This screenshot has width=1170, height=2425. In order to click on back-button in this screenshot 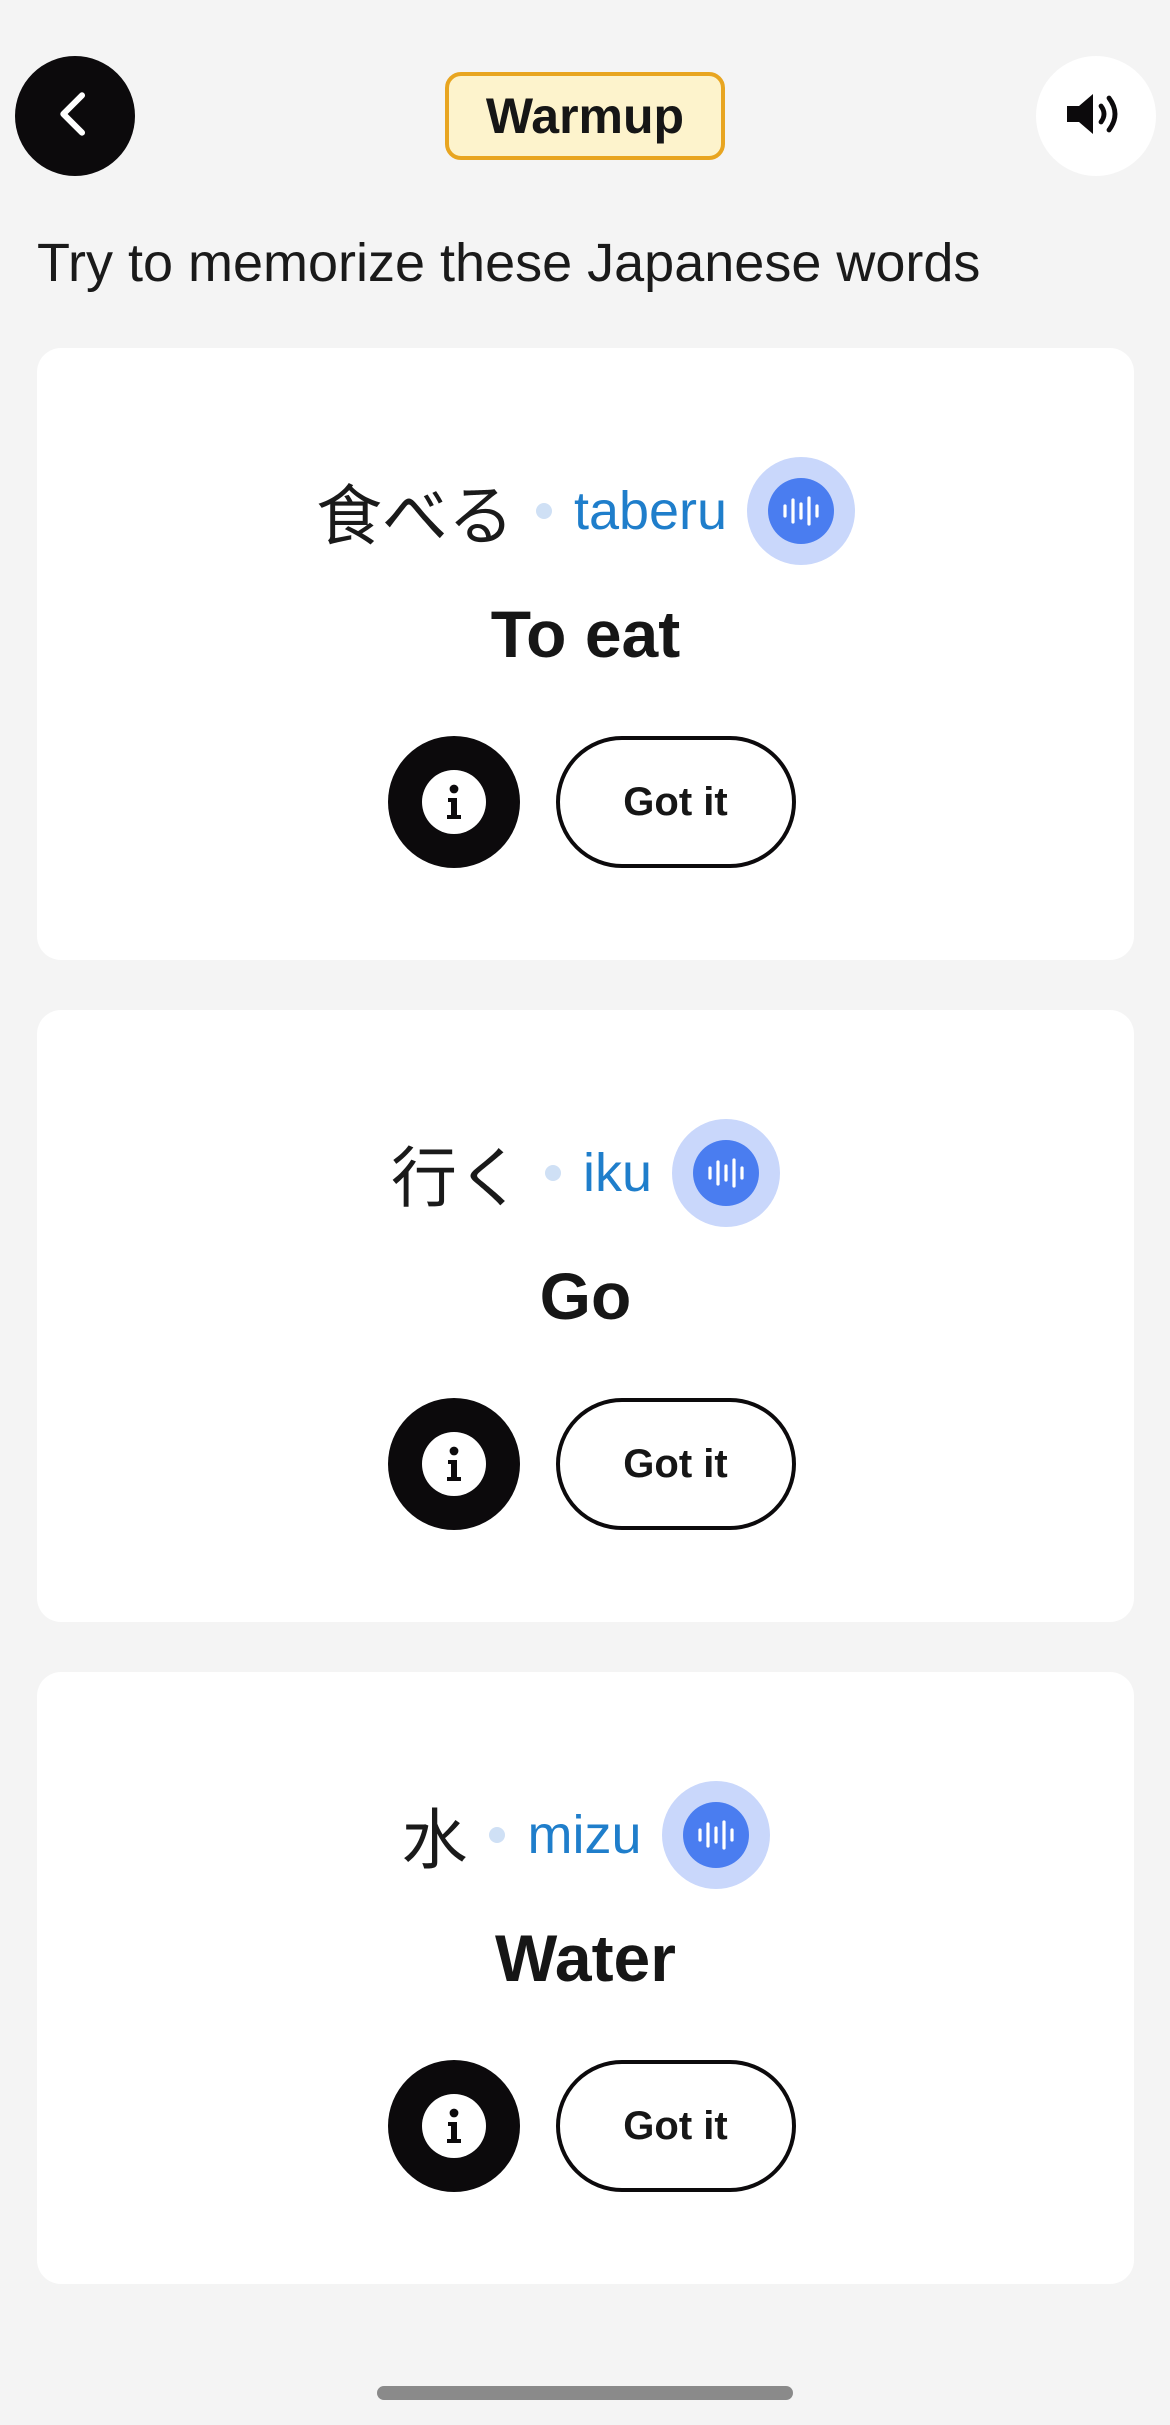, I will do `click(75, 116)`.